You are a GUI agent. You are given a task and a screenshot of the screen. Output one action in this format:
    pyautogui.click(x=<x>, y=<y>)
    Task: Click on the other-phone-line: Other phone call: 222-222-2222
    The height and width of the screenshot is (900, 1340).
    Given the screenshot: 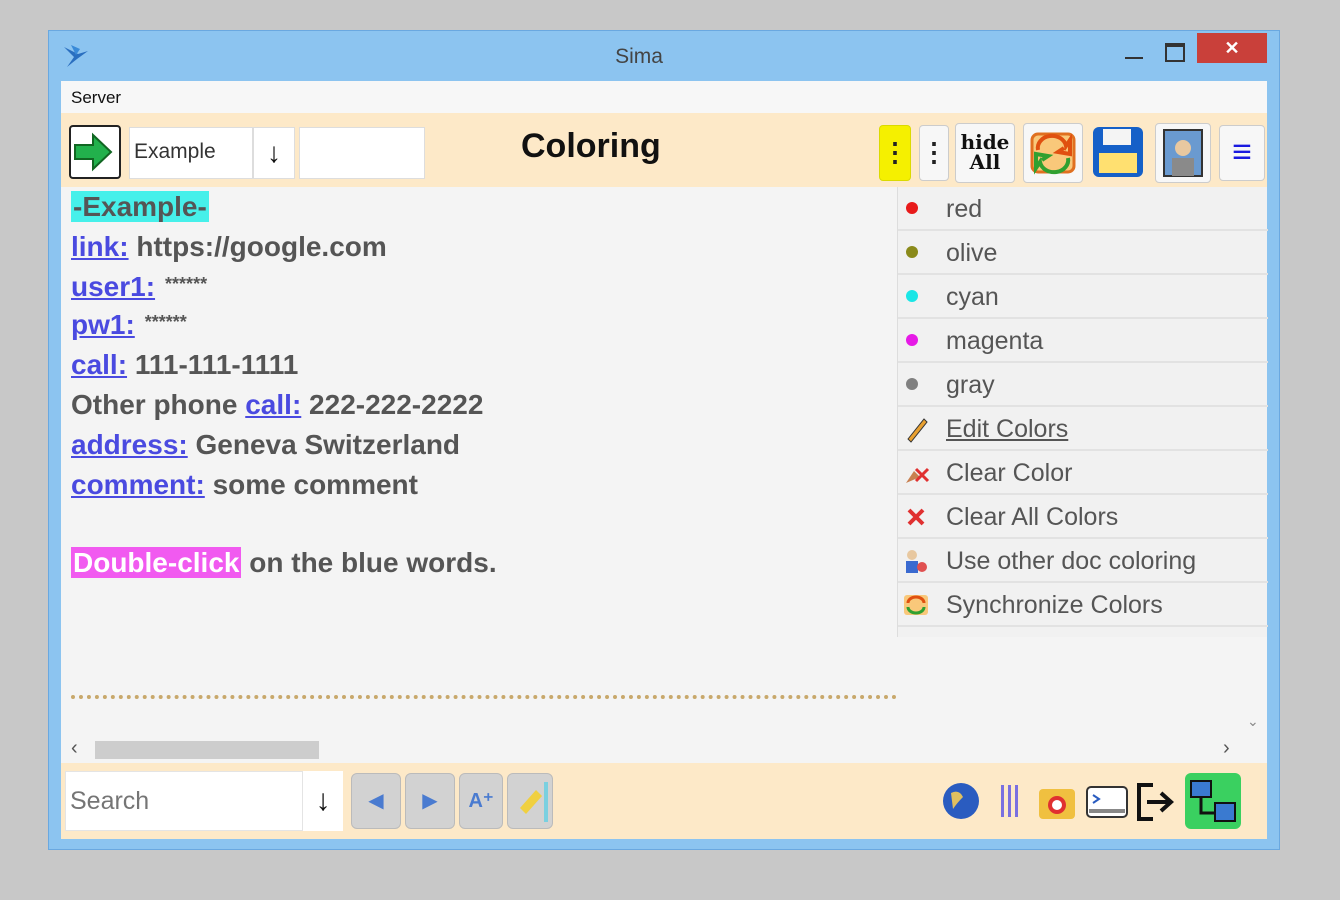 What is the action you would take?
    pyautogui.click(x=277, y=405)
    